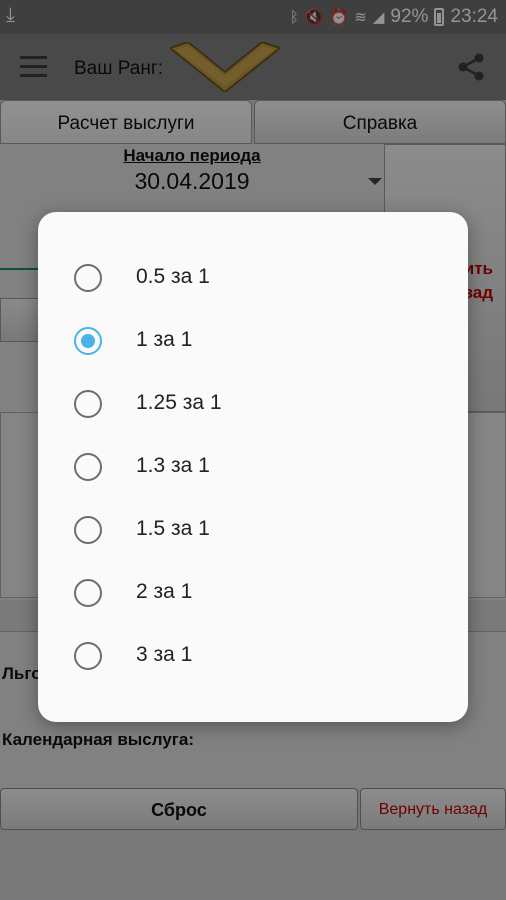 This screenshot has height=900, width=506. I want to click on option-1: 1 за 1, so click(253, 340).